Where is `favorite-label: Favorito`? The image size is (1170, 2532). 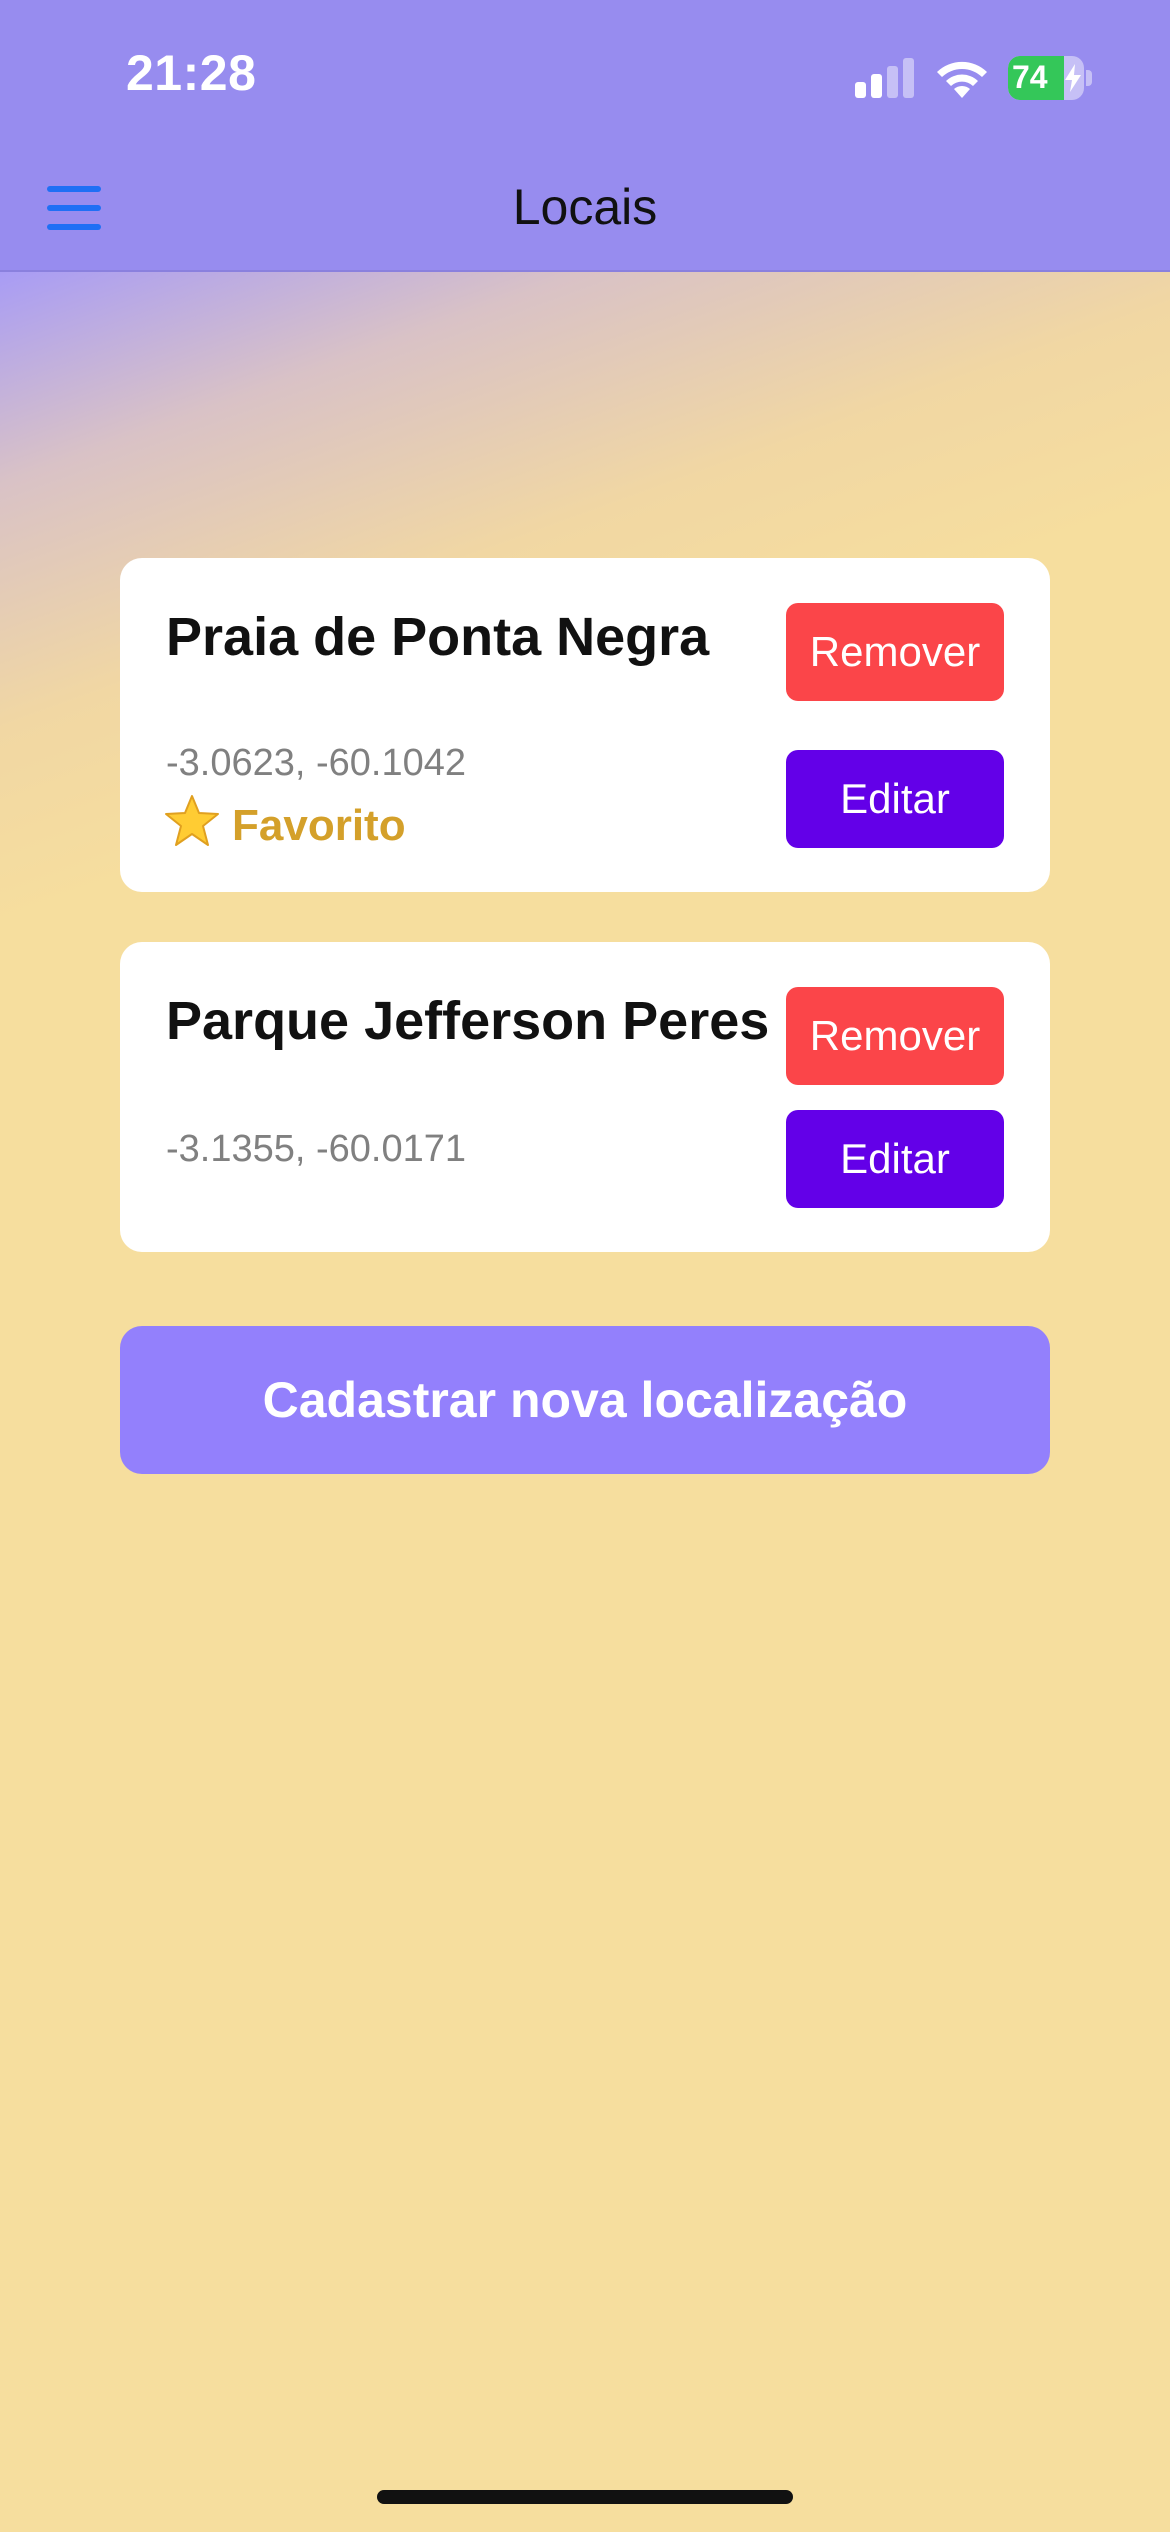
favorite-label: Favorito is located at coordinates (319, 825).